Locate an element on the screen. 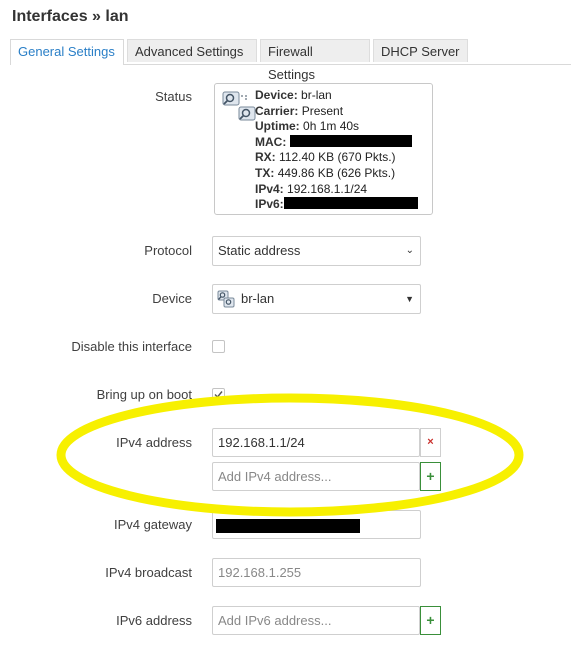  gateway-redaction is located at coordinates (288, 526).